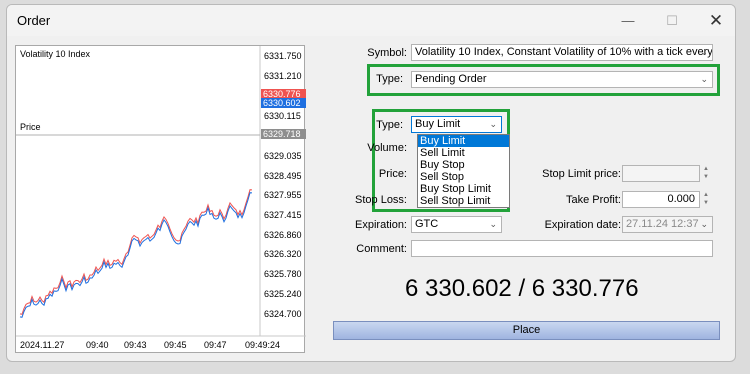 Image resolution: width=750 pixels, height=374 pixels. I want to click on y-tick: 6327.955, so click(283, 195).